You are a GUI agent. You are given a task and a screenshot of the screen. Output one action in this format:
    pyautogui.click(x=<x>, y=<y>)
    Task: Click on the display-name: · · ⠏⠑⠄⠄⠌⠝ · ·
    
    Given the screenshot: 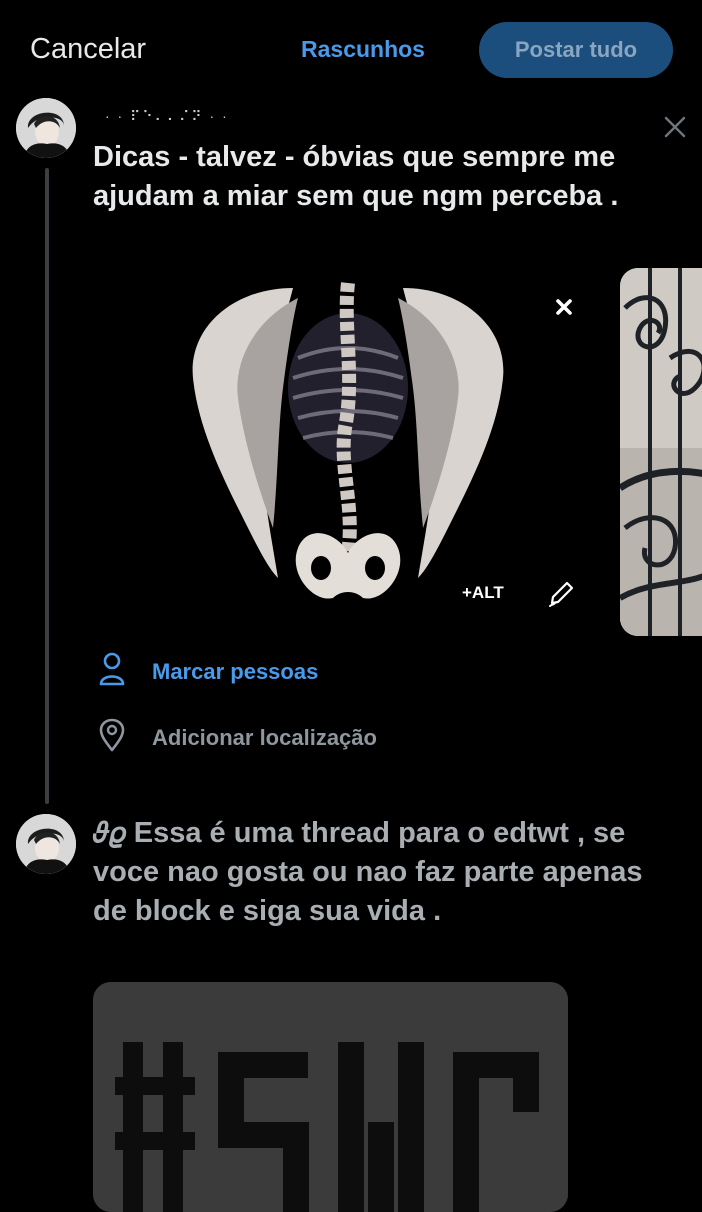 What is the action you would take?
    pyautogui.click(x=167, y=116)
    